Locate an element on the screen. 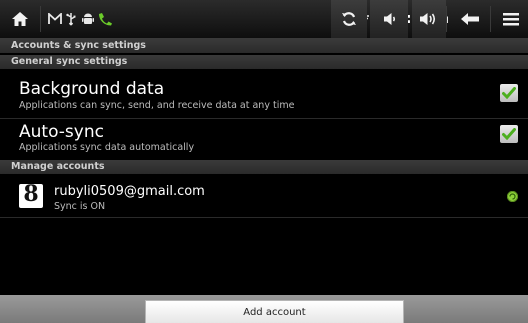  setting-subtitle: Applications sync data automatically is located at coordinates (107, 147).